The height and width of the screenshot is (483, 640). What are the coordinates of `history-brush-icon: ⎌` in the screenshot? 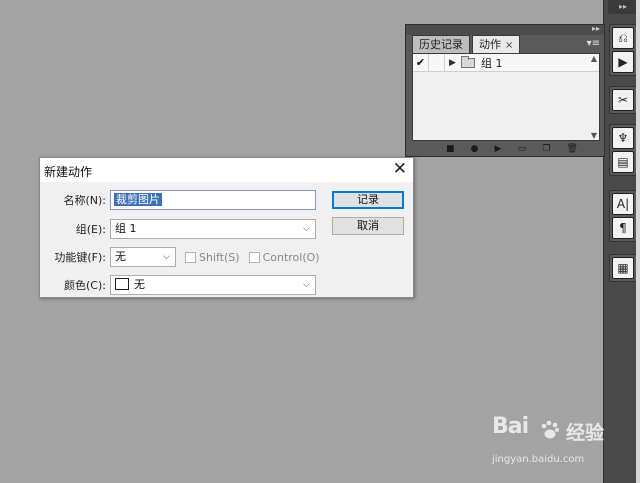 It's located at (623, 38).